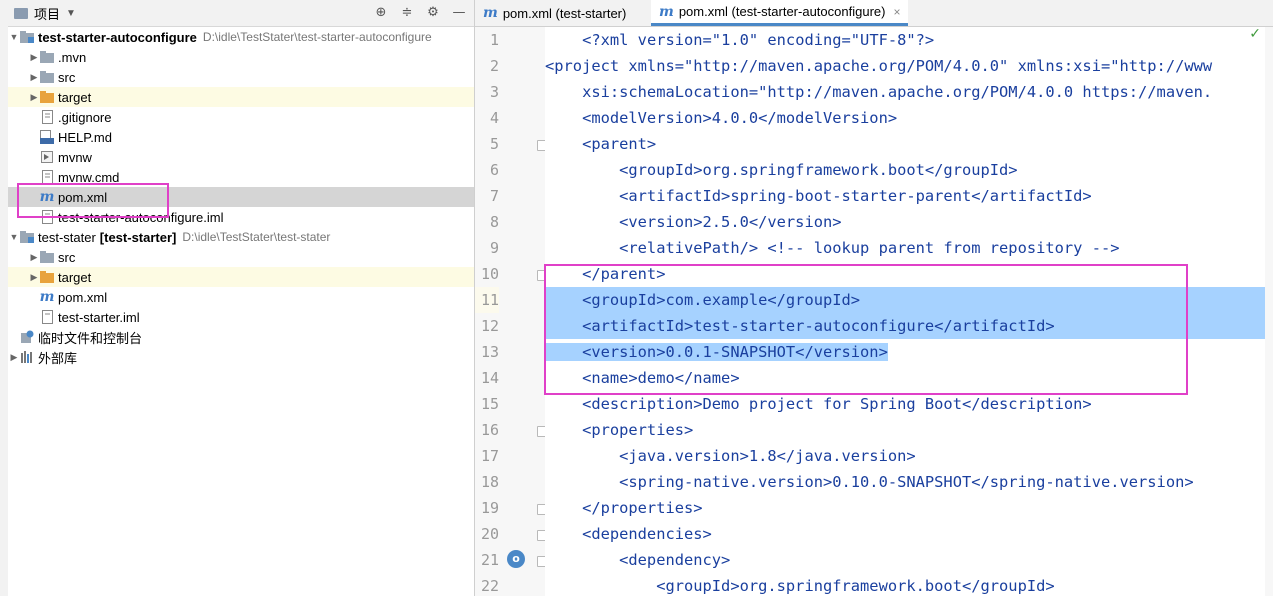  Describe the element at coordinates (905, 300) in the screenshot. I see `code-line-selected: <groupId>com.example</groupId>` at that location.